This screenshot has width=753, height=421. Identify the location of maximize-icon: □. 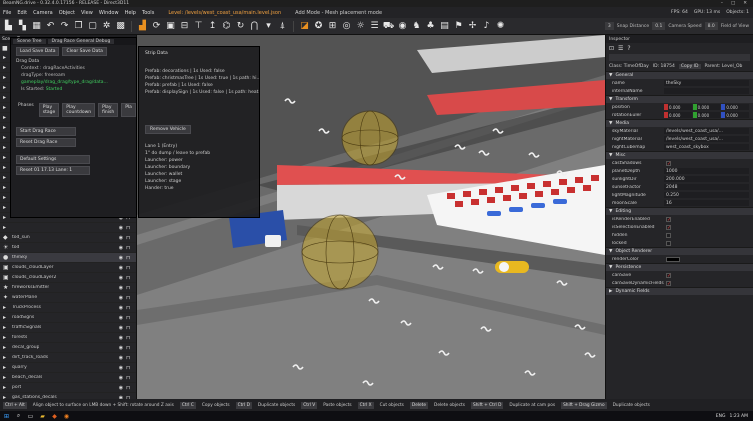
(733, 3).